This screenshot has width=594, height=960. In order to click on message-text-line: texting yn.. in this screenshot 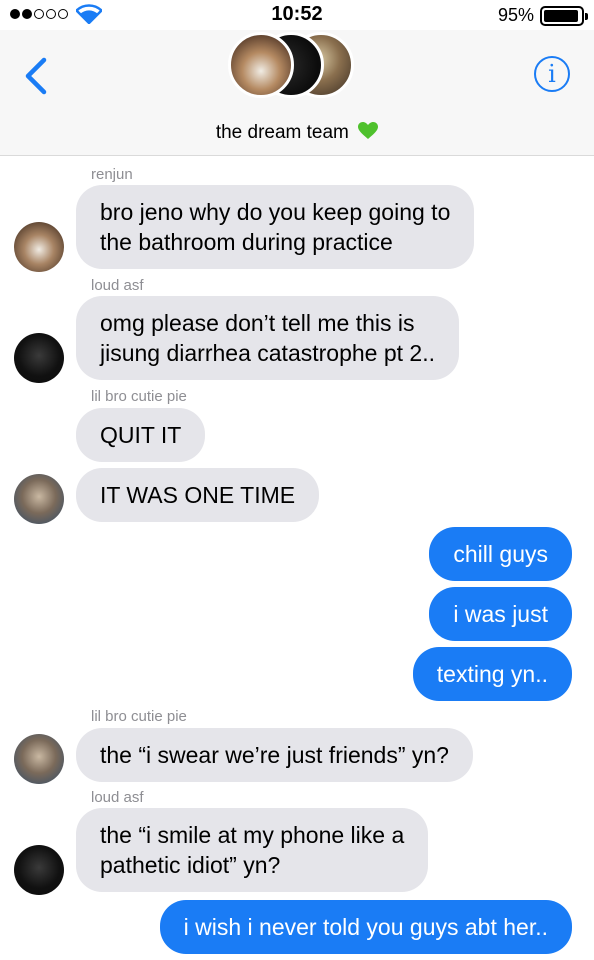, I will do `click(492, 674)`.